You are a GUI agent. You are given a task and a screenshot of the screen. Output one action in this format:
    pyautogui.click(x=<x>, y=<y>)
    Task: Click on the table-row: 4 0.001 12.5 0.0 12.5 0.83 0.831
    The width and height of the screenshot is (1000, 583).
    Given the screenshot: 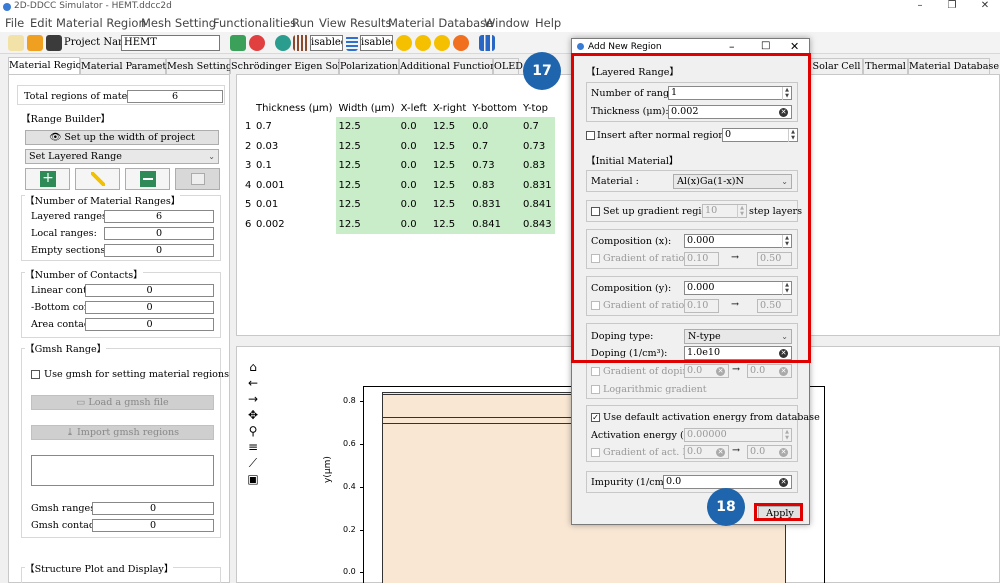 What is the action you would take?
    pyautogui.click(x=399, y=185)
    